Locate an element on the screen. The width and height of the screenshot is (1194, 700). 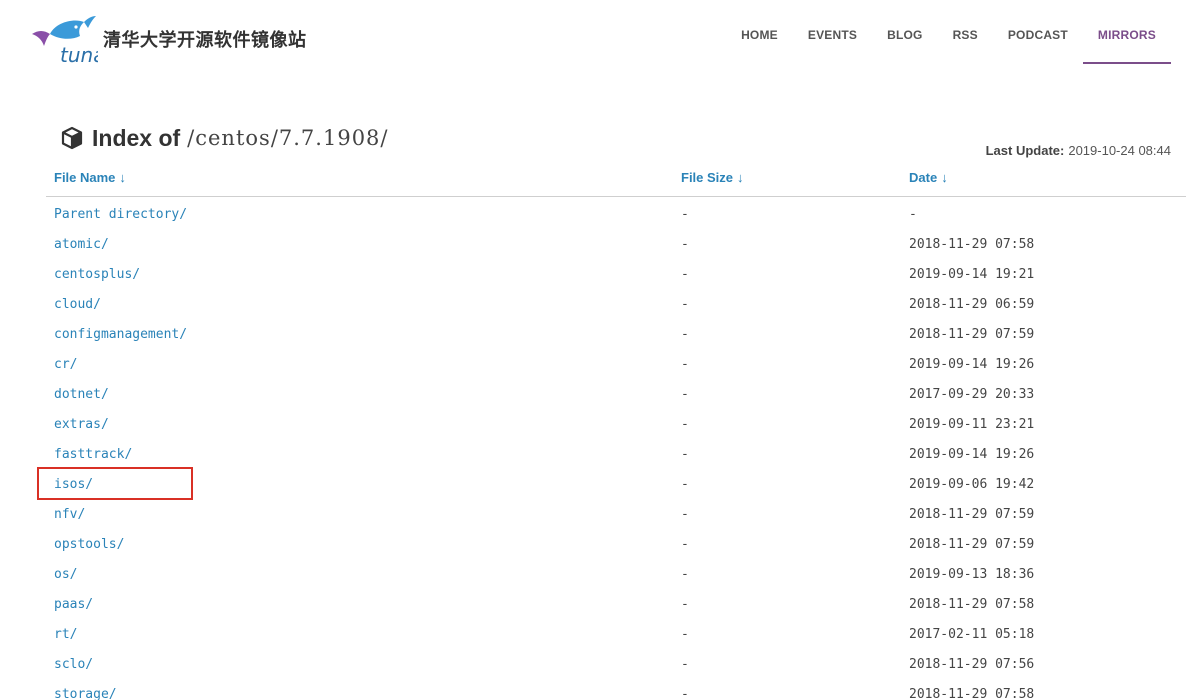
table-row: storage/ - 2018-11-29 07:58 is located at coordinates (616, 689).